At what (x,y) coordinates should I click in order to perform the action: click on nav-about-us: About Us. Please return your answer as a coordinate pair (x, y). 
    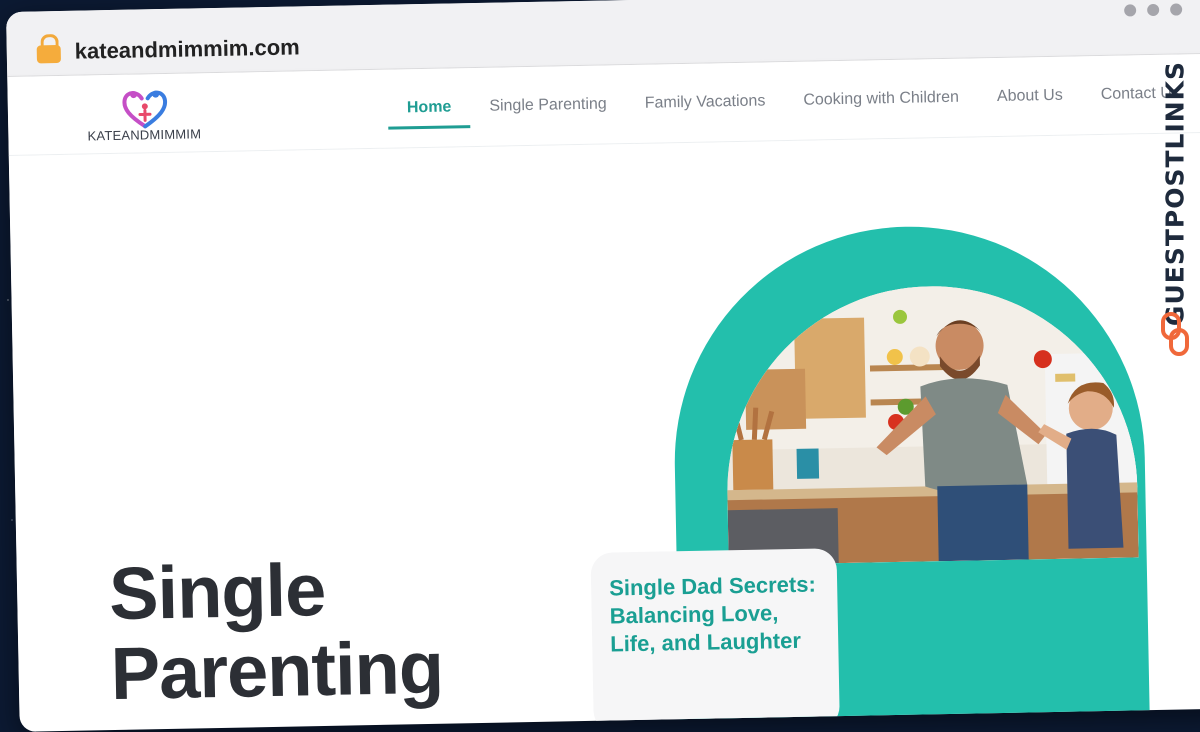
    Looking at the image, I should click on (1030, 102).